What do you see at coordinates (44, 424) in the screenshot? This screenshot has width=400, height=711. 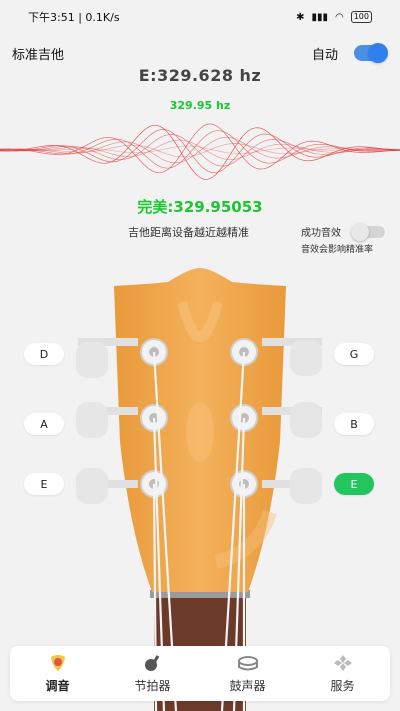 I see `string-button-a: A` at bounding box center [44, 424].